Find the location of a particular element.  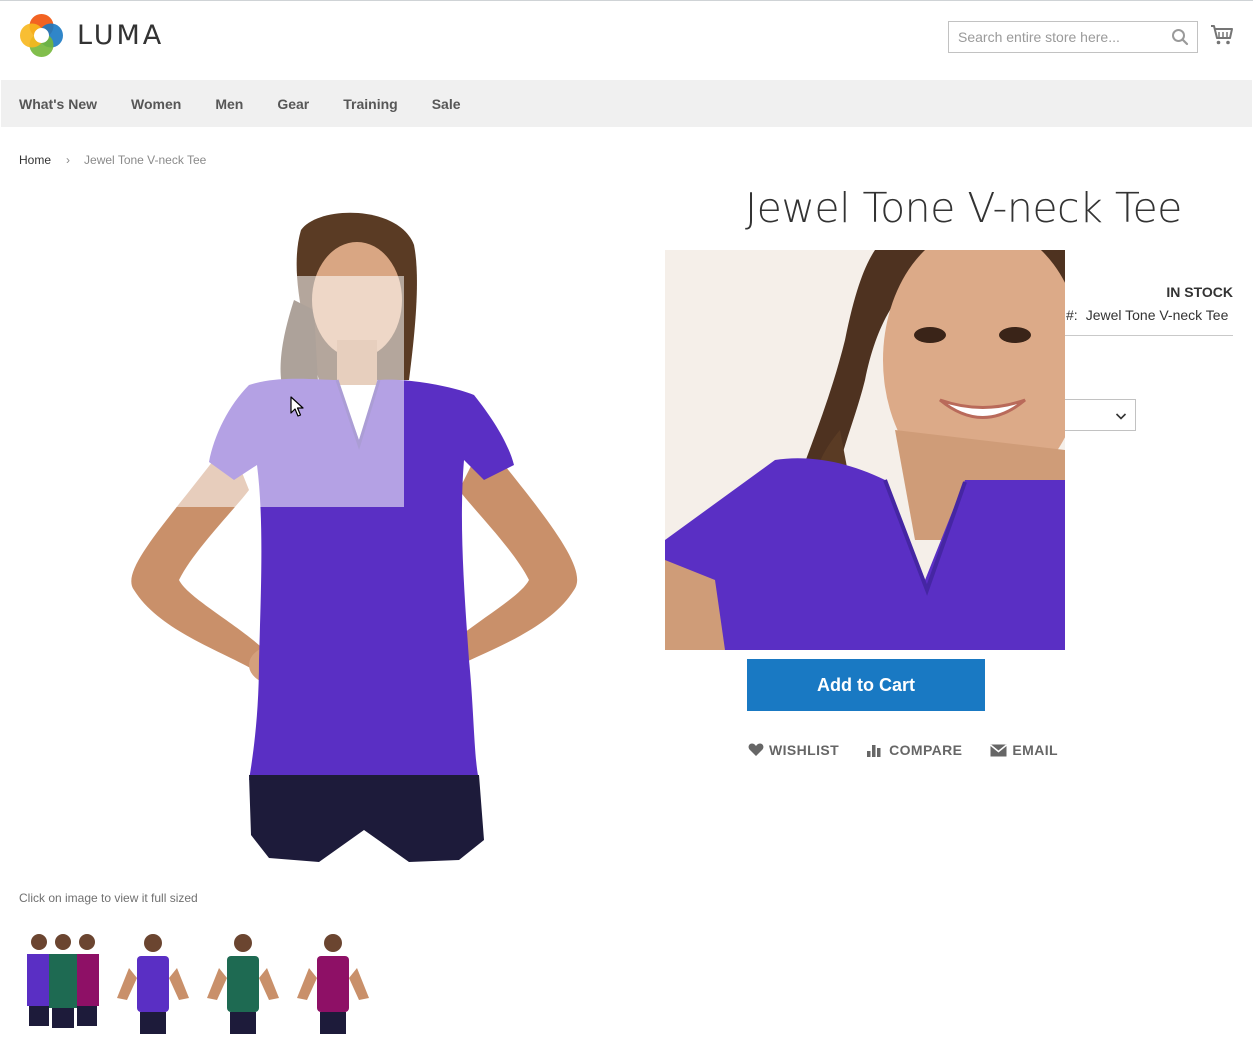

cart-icon is located at coordinates (1222, 35).